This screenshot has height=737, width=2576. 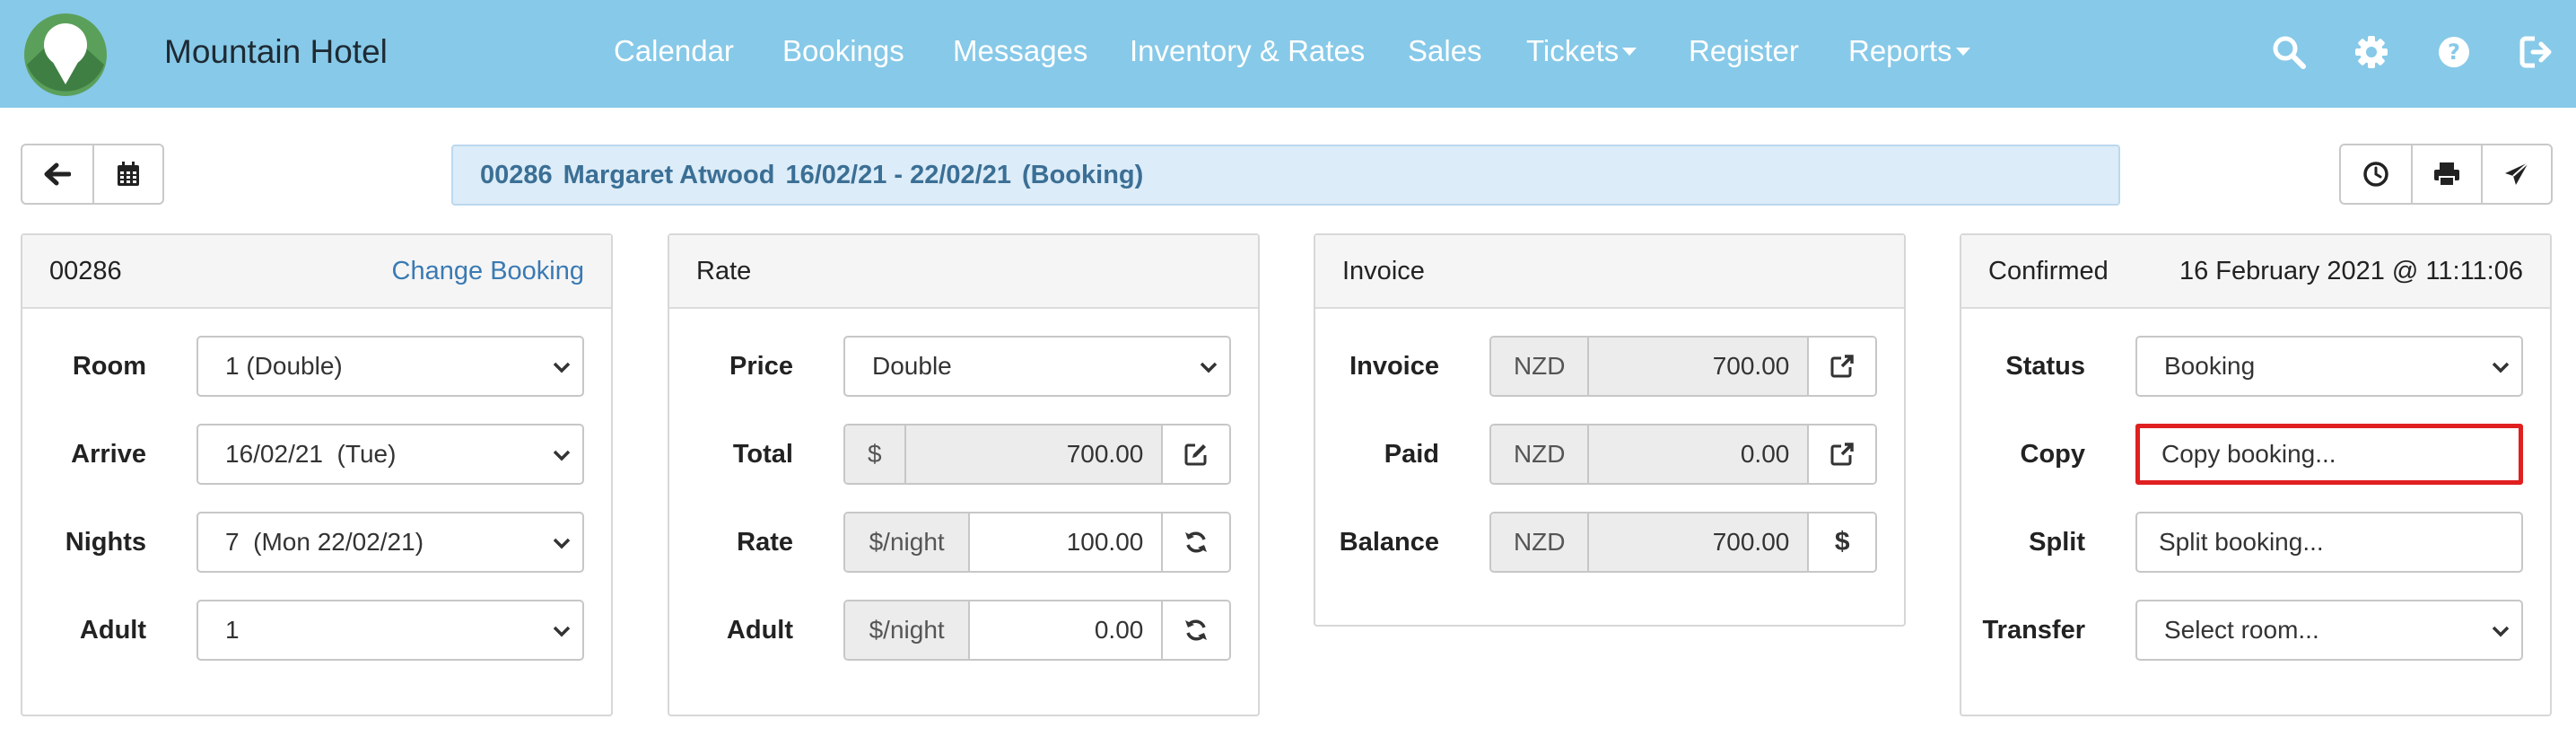 I want to click on rate-row: Rate $/night 100.00, so click(x=964, y=542).